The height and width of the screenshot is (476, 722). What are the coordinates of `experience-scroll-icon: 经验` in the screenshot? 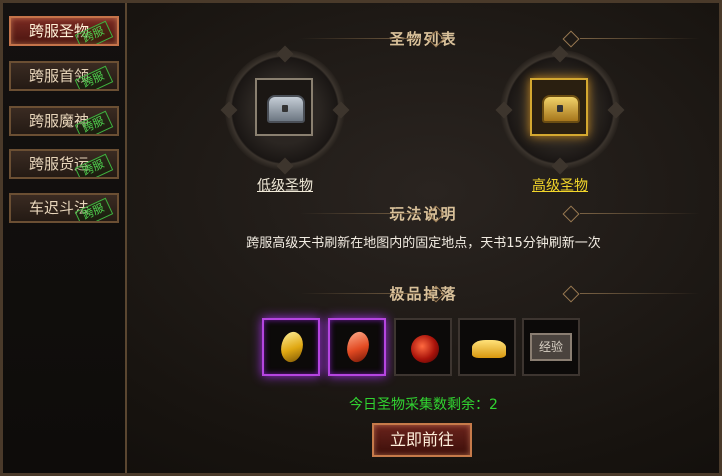 It's located at (551, 347).